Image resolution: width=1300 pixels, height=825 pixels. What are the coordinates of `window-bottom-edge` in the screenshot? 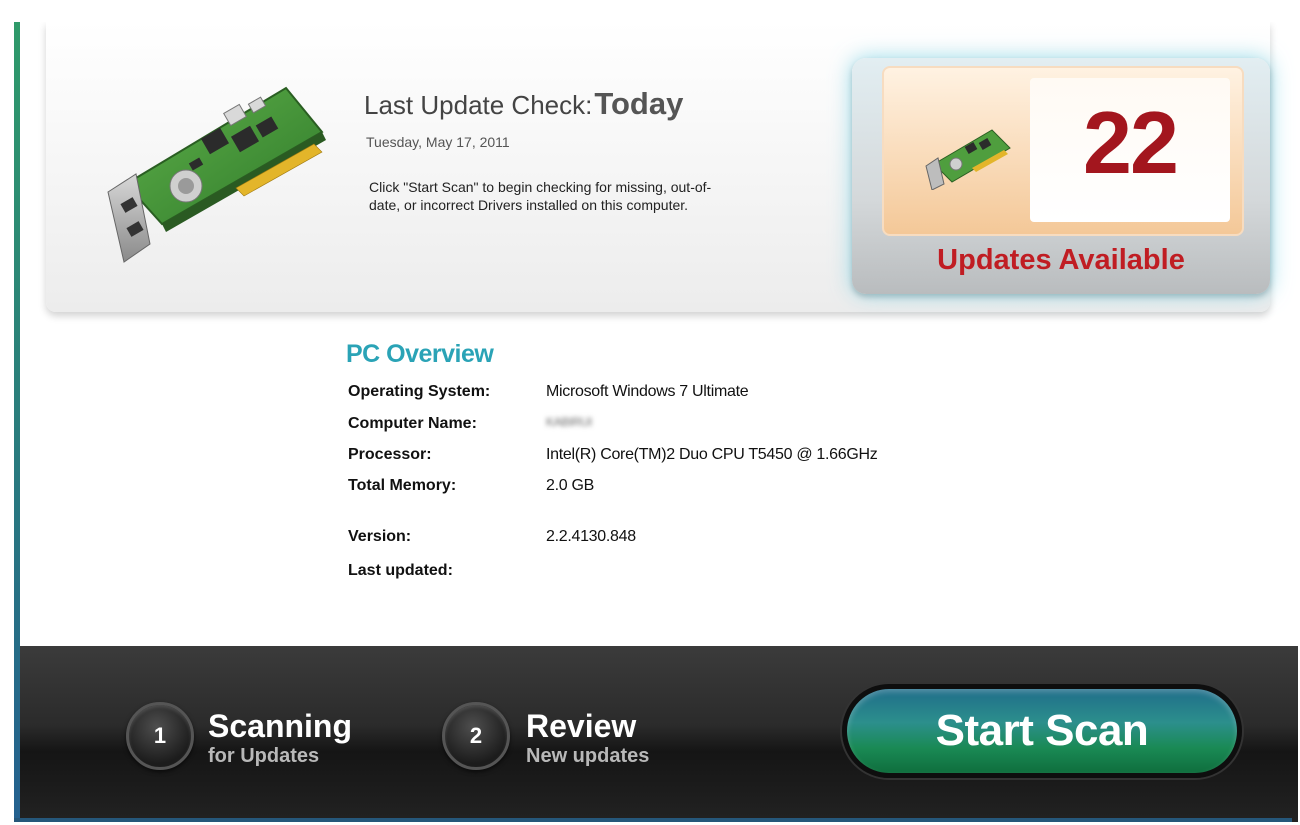 It's located at (653, 820).